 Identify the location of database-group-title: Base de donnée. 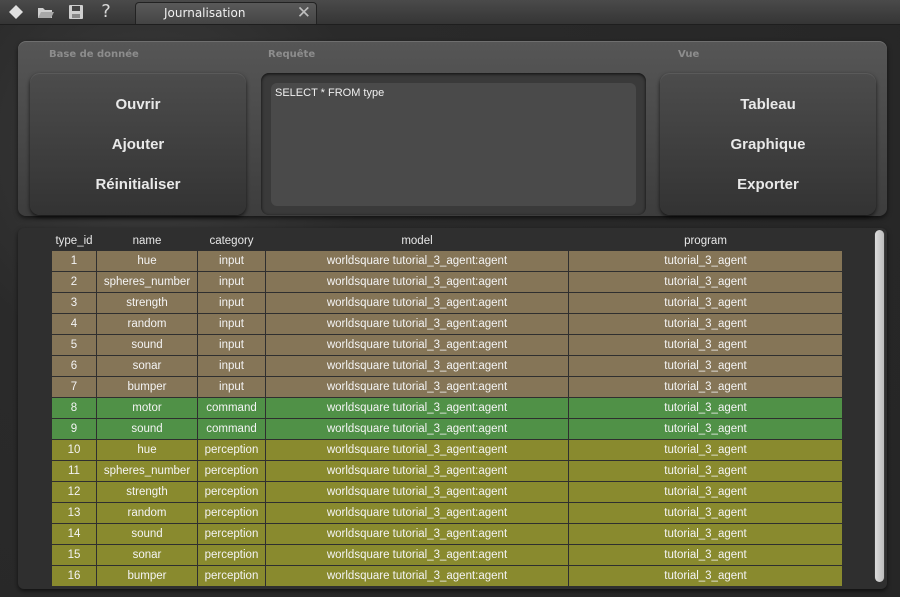
(94, 54).